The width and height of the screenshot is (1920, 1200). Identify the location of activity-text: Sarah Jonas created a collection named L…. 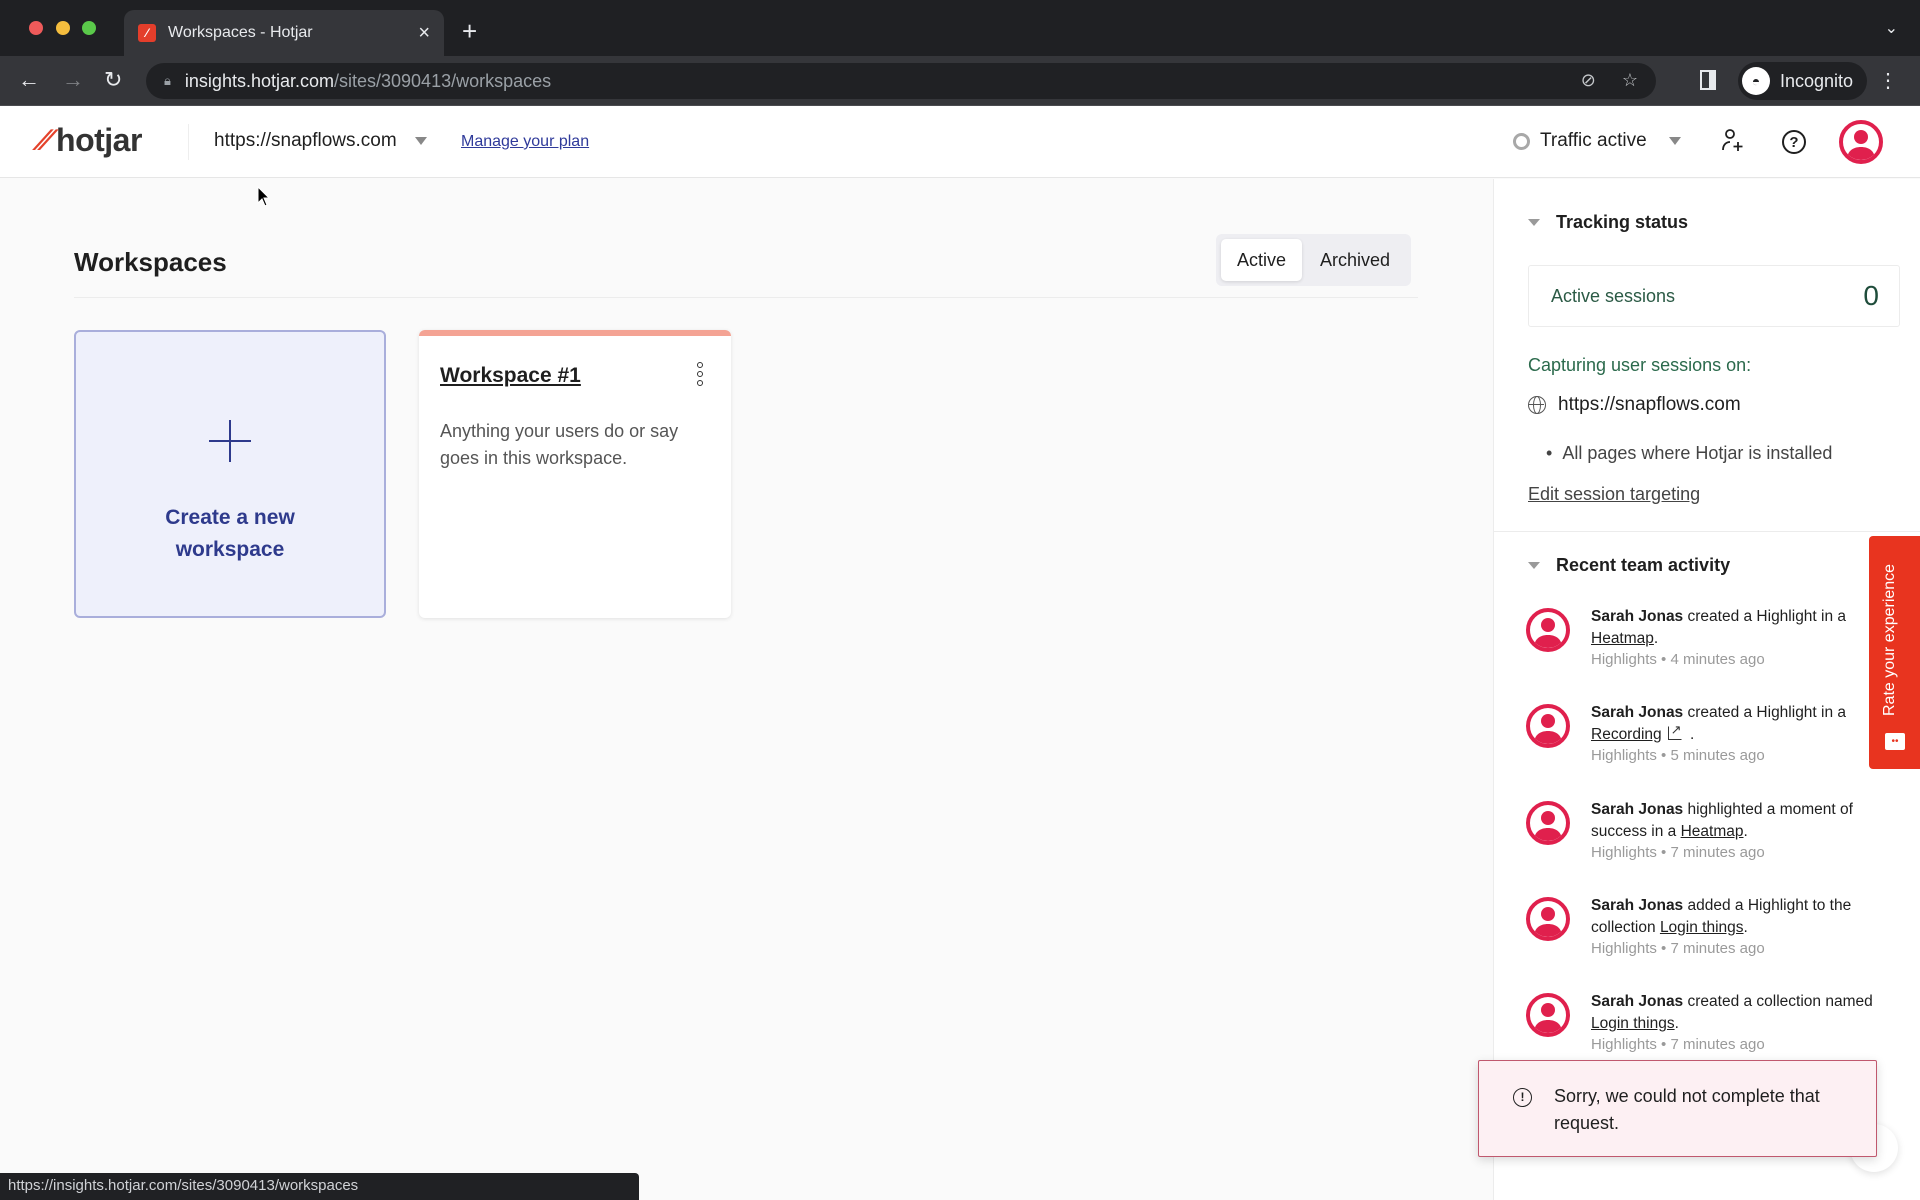
(1741, 1023).